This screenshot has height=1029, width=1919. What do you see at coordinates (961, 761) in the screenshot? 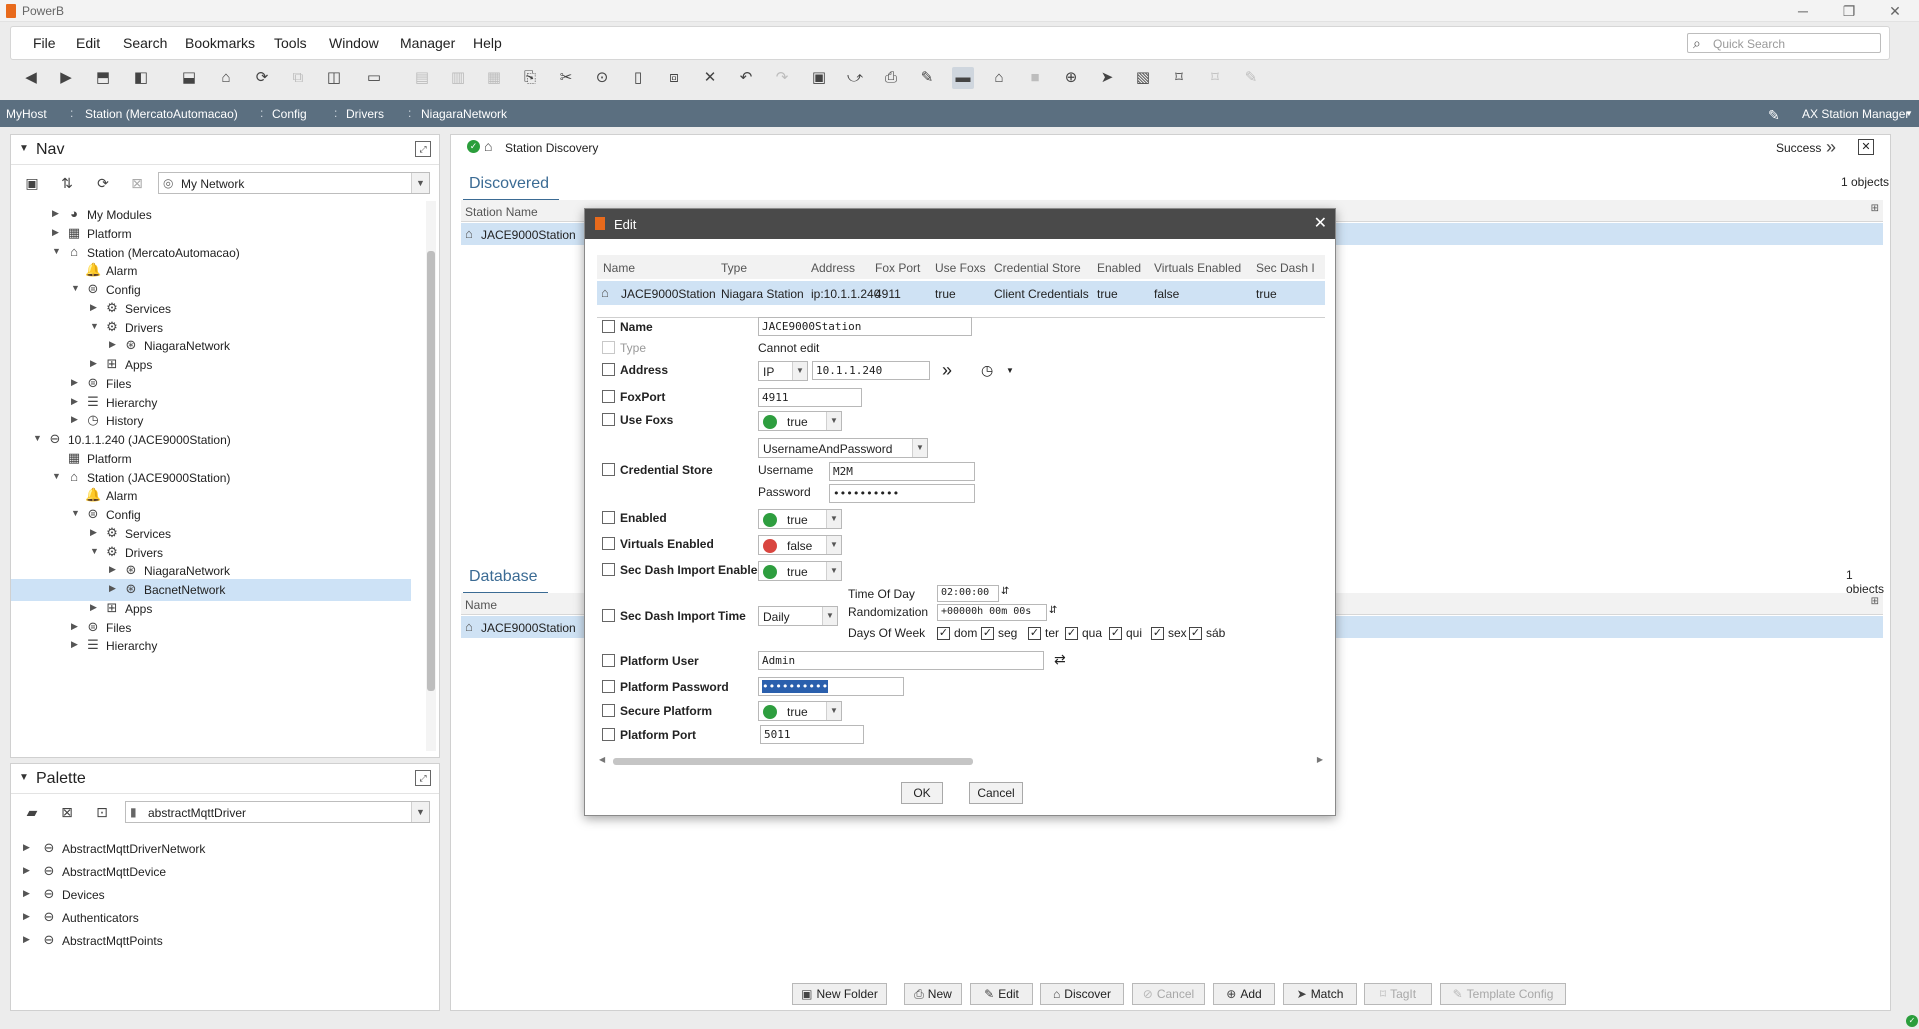
I see `dialog-hscrollbar: ◀ ▶` at bounding box center [961, 761].